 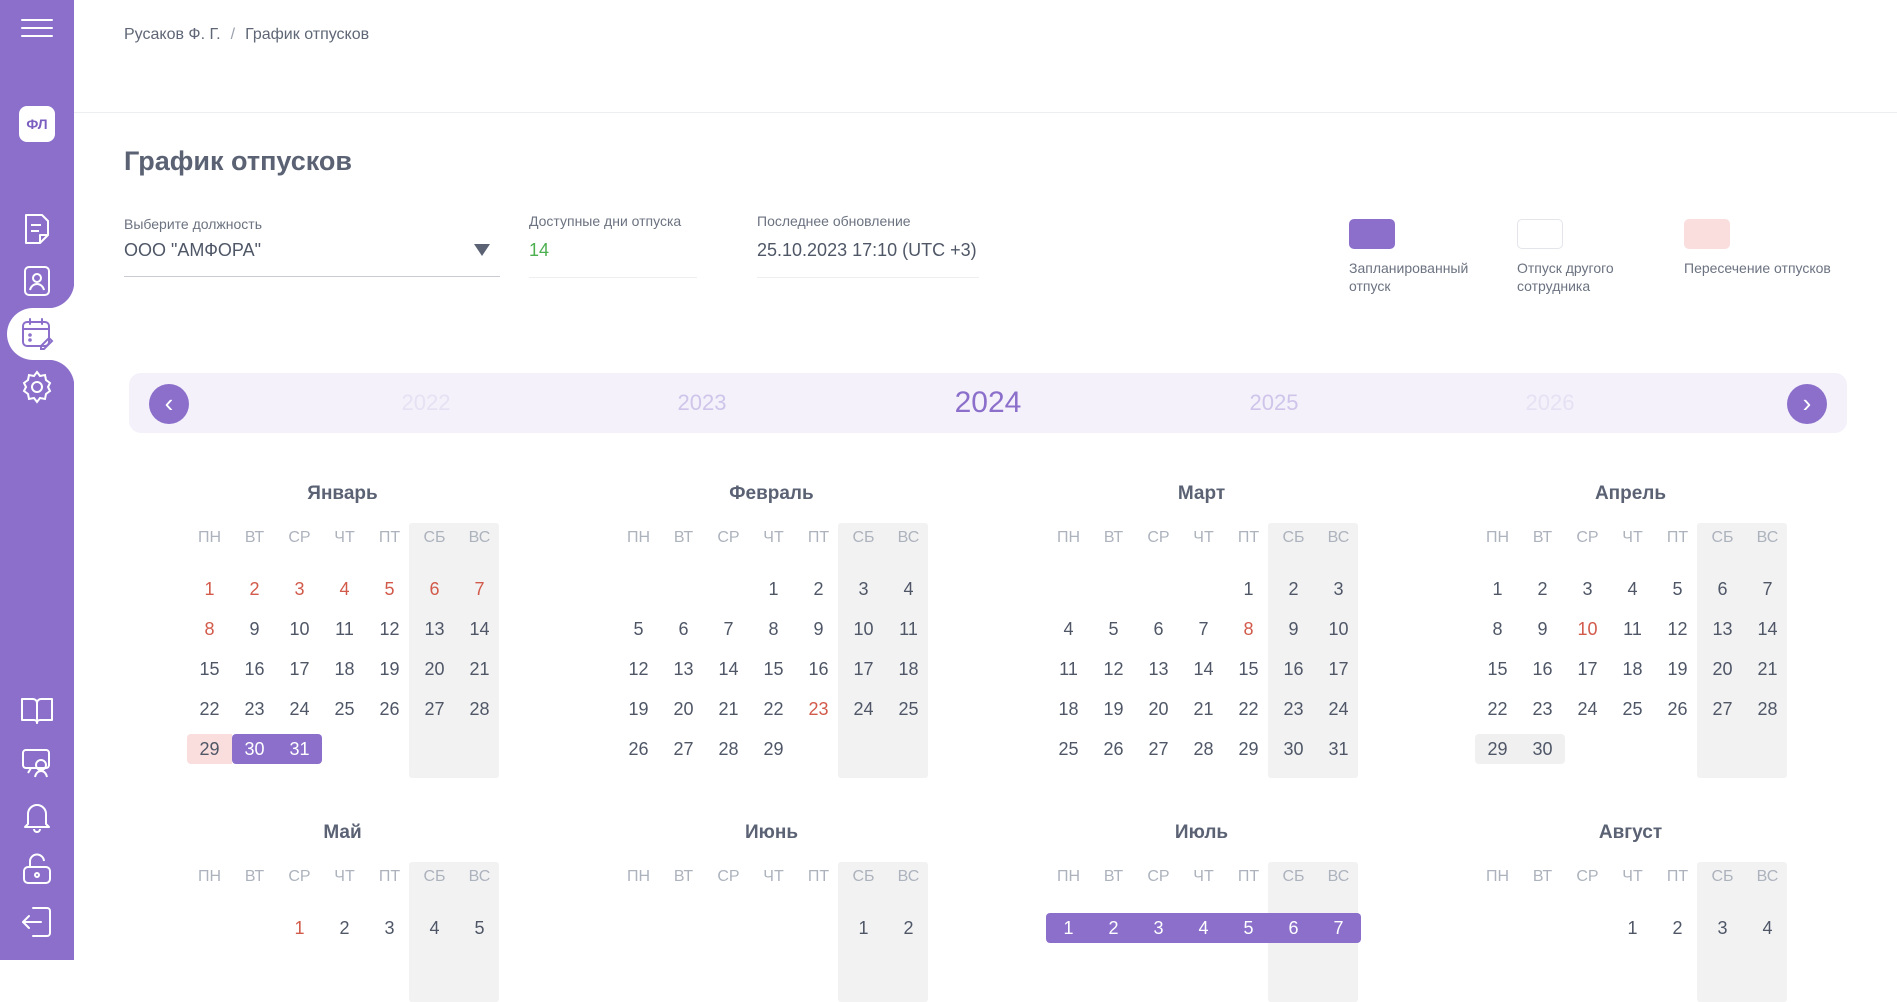 What do you see at coordinates (192, 250) in the screenshot?
I see `position-select: ООО "АМФОРА"` at bounding box center [192, 250].